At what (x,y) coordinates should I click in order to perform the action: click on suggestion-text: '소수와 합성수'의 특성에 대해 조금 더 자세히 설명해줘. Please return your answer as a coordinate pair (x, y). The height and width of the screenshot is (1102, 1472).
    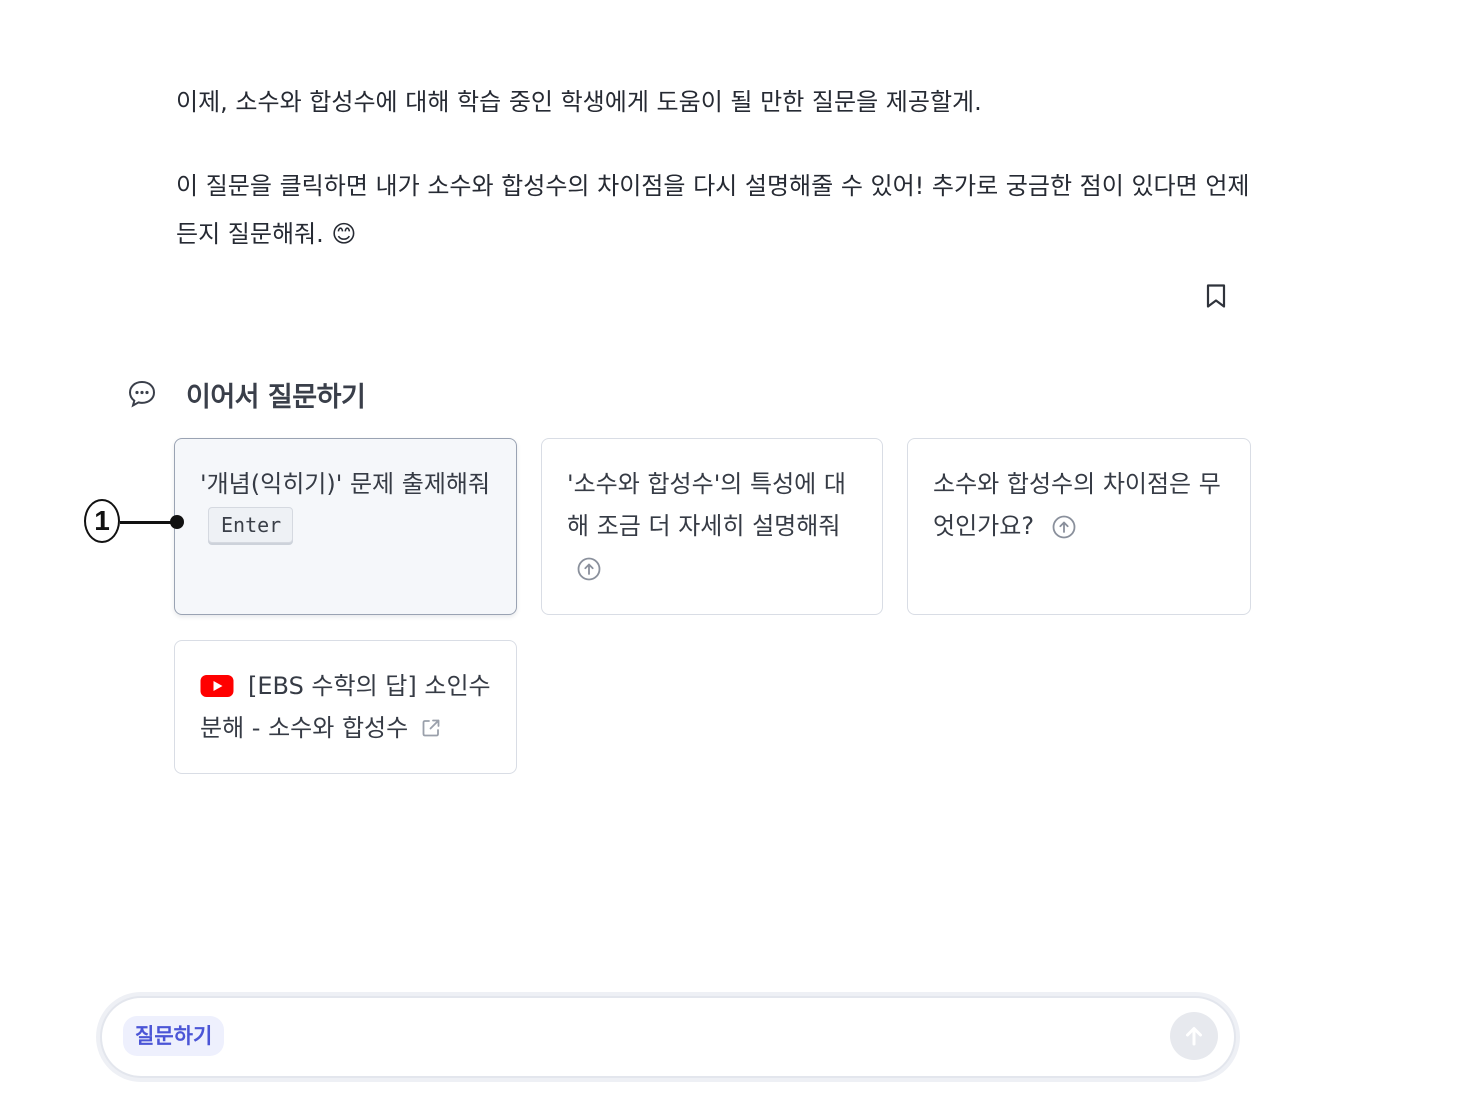
    Looking at the image, I should click on (706, 505).